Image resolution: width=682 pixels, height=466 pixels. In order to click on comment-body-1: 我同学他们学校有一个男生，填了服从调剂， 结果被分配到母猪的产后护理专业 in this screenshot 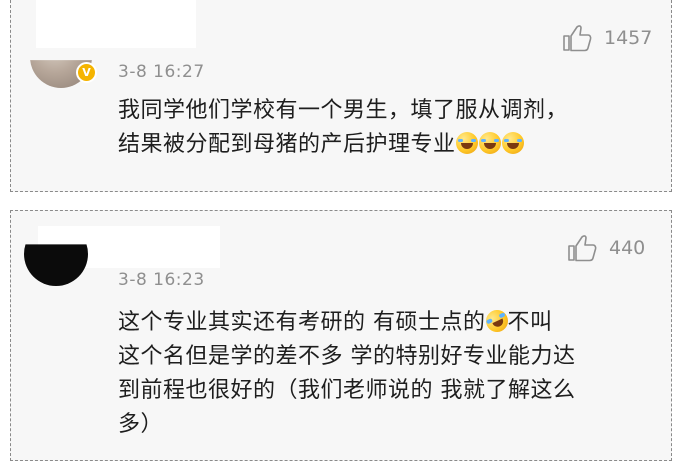, I will do `click(388, 128)`.